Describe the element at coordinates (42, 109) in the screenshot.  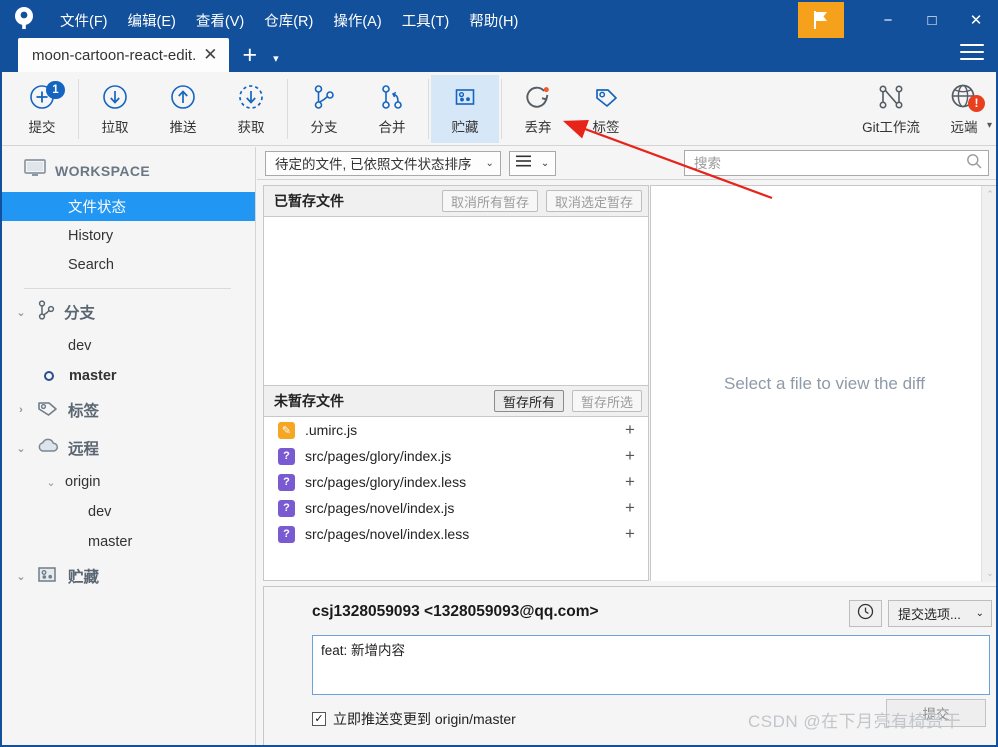
I see `toolbar-commit: 1 提交` at that location.